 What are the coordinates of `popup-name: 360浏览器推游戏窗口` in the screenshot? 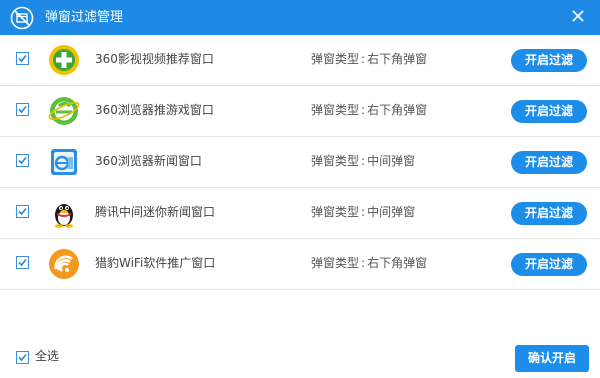 It's located at (154, 110).